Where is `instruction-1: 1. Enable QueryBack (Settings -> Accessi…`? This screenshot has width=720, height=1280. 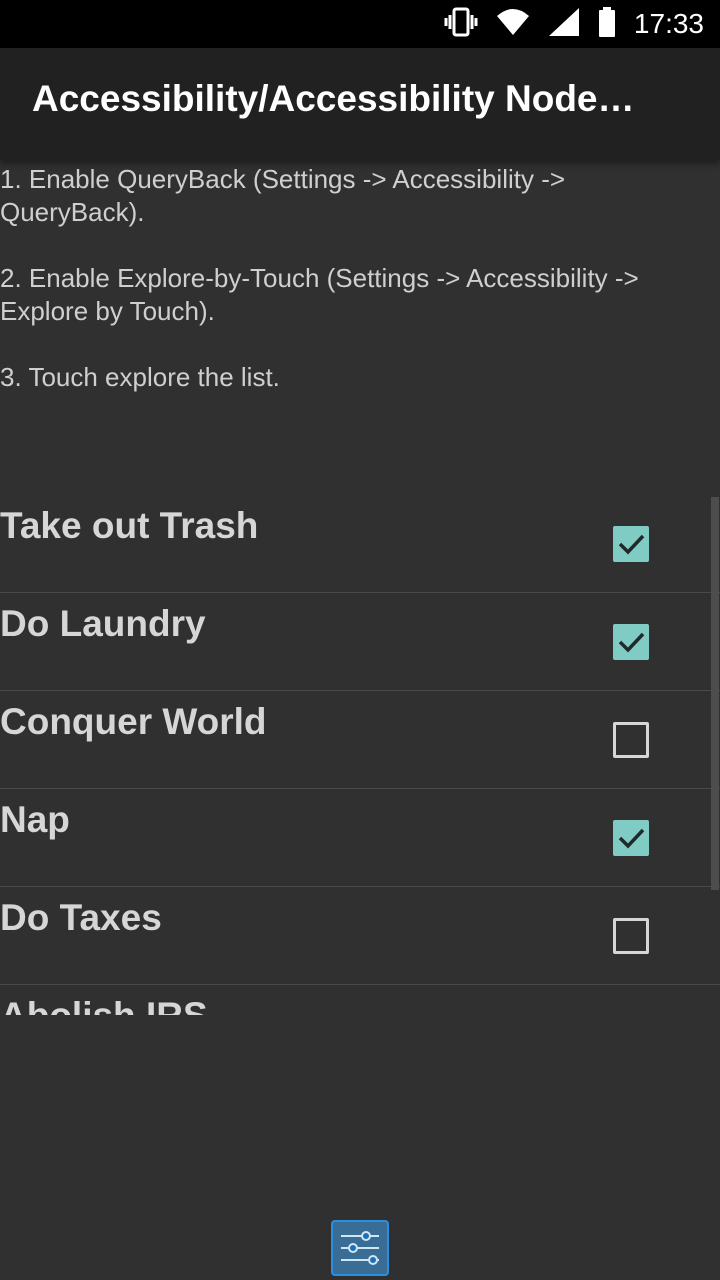 instruction-1: 1. Enable QueryBack (Settings -> Accessi… is located at coordinates (283, 195).